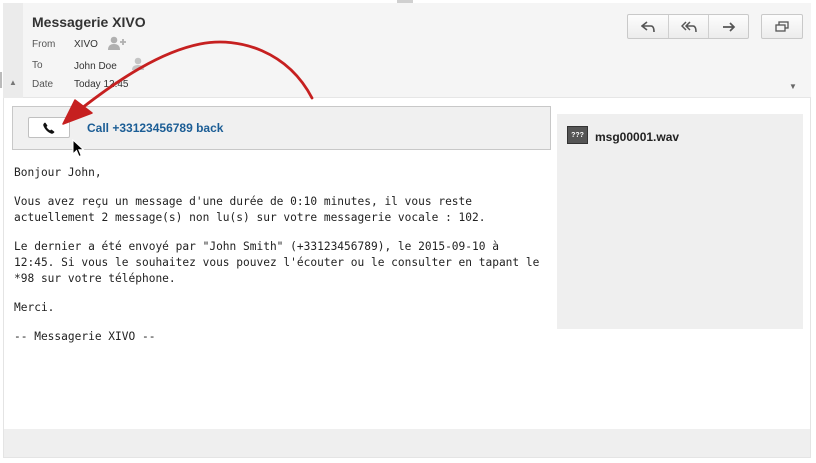 The image size is (816, 463). Describe the element at coordinates (680, 221) in the screenshot. I see `attachment-panel: ??? msg00001.wav` at that location.